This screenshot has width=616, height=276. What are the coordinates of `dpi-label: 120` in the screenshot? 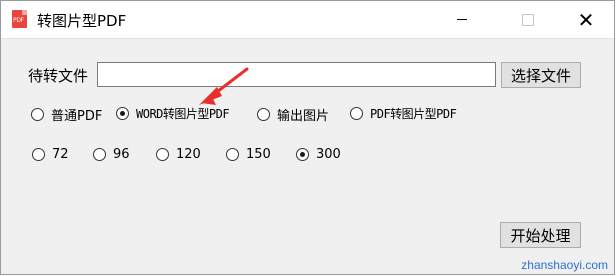 It's located at (188, 154).